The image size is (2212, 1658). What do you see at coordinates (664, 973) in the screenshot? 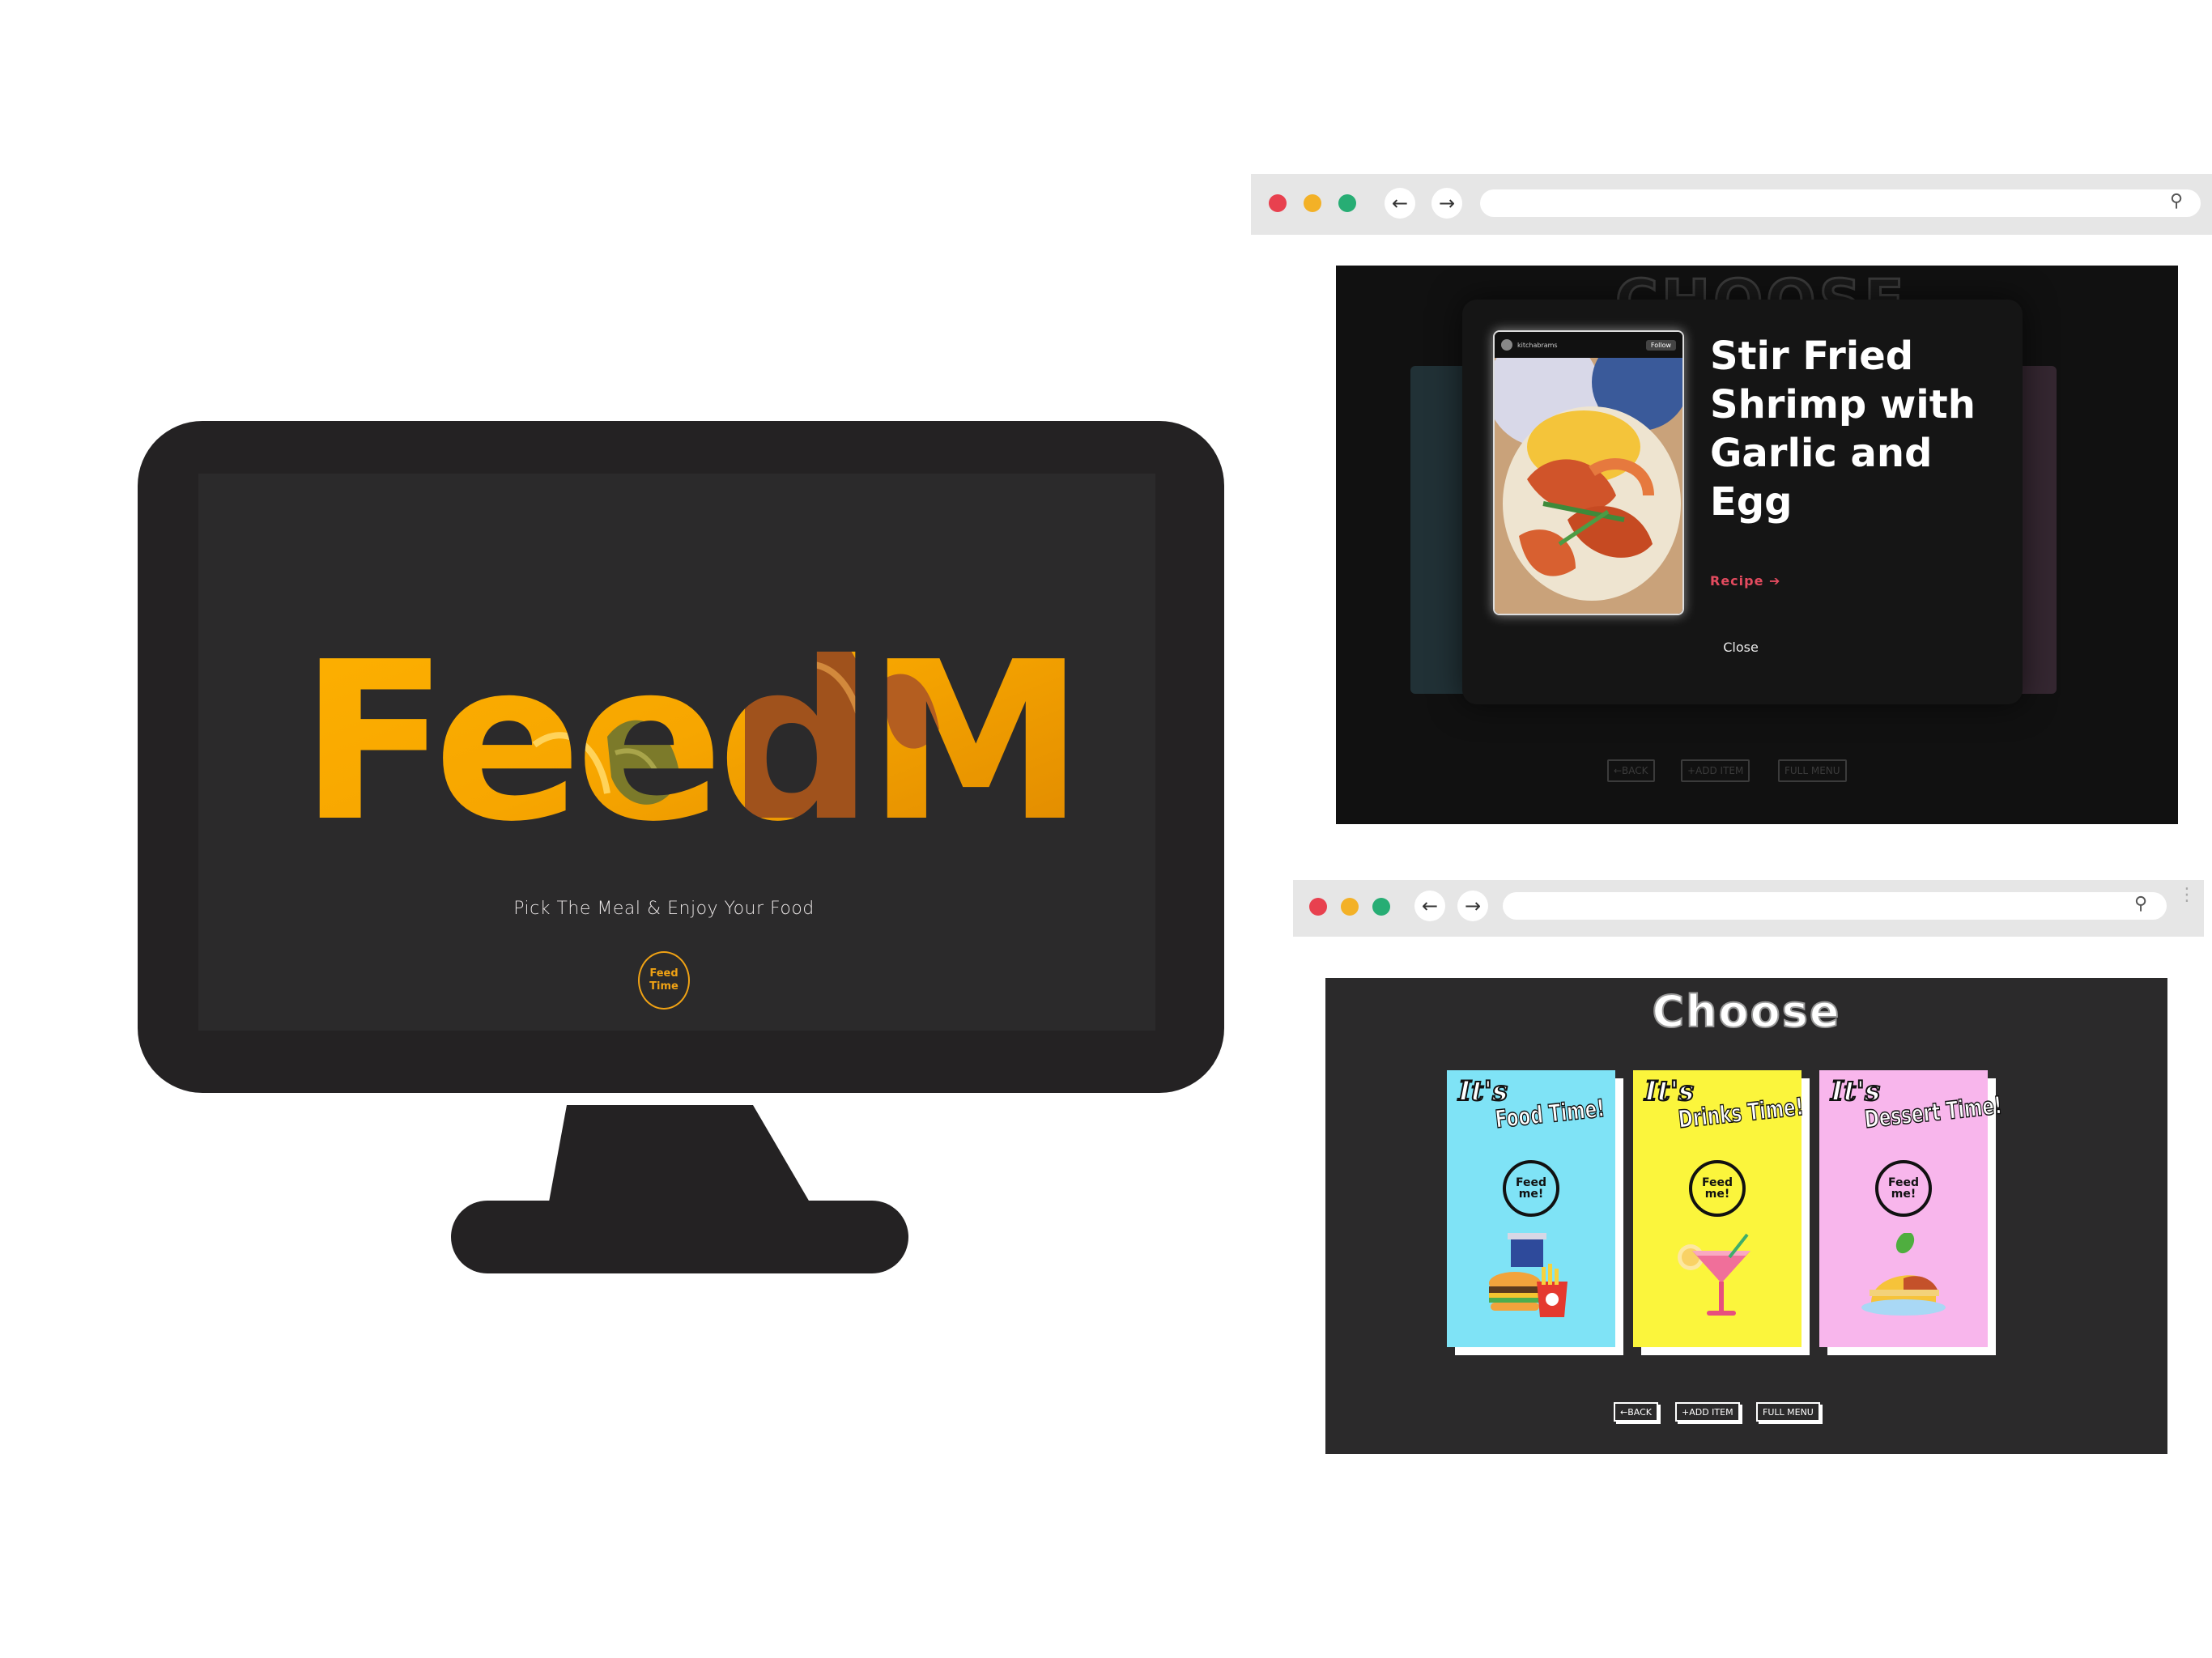
I see `feed-time-line1: Feed` at bounding box center [664, 973].